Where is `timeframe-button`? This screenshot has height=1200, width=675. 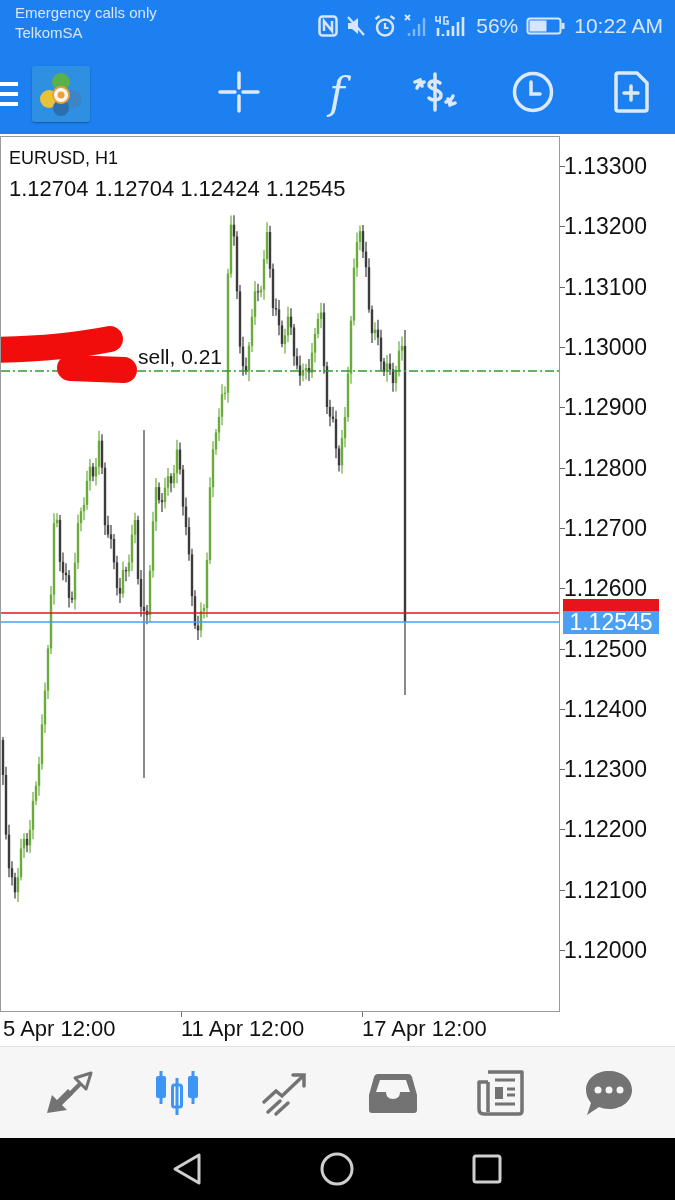 timeframe-button is located at coordinates (533, 92).